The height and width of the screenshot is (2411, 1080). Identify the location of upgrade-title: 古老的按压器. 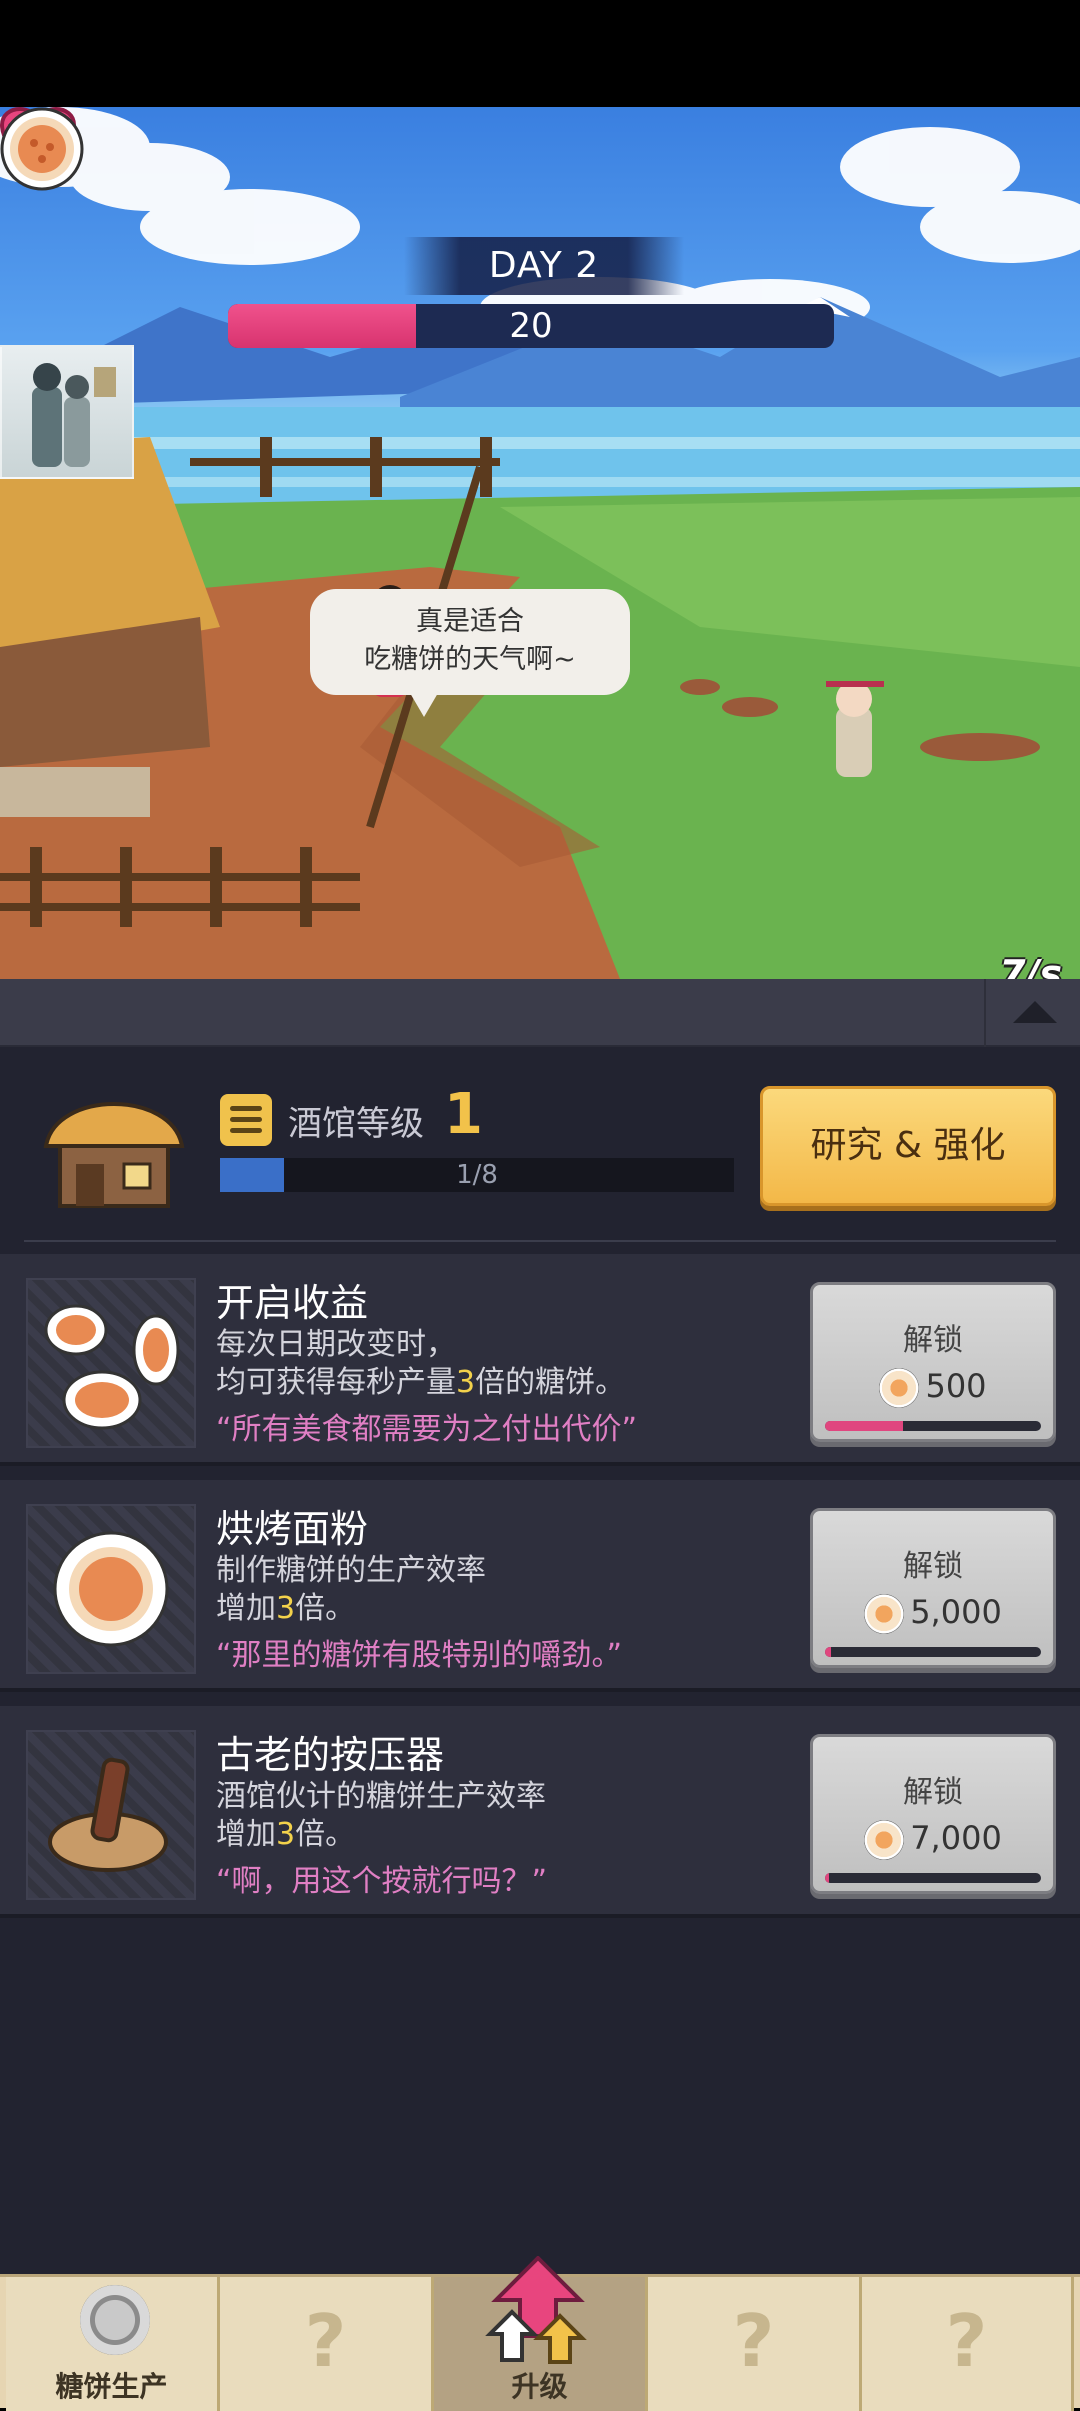
(330, 1755).